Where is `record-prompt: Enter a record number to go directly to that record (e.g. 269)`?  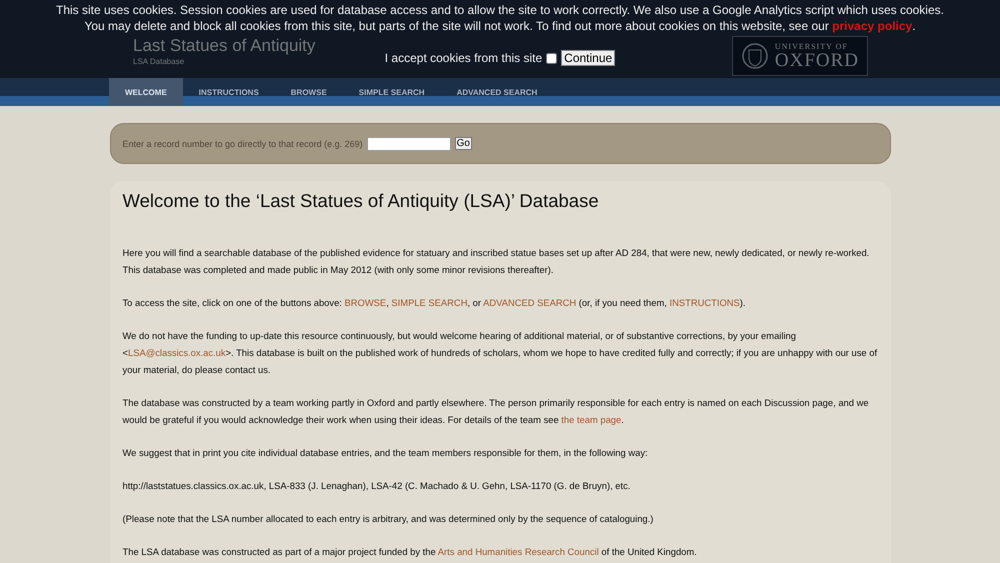
record-prompt: Enter a record number to go directly to that record (e.g. 269) is located at coordinates (242, 143).